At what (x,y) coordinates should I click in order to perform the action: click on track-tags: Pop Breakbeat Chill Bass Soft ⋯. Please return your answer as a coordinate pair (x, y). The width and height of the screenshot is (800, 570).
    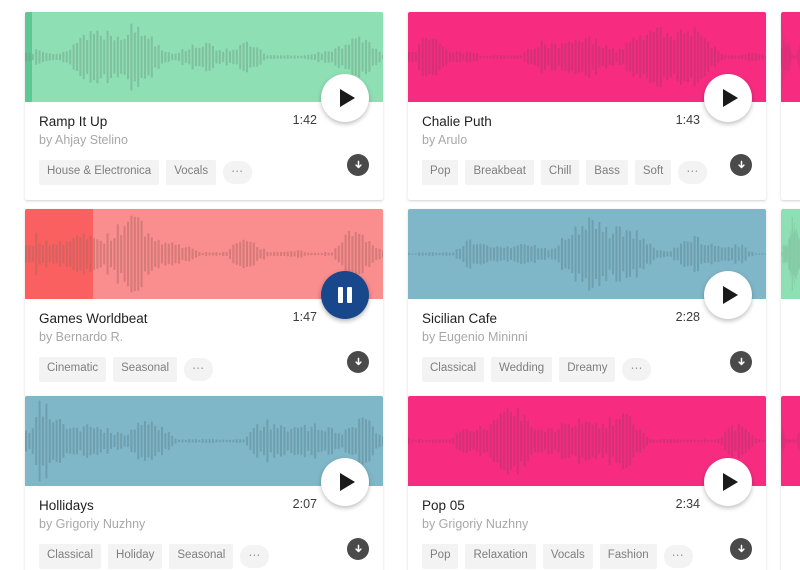
    Looking at the image, I should click on (587, 172).